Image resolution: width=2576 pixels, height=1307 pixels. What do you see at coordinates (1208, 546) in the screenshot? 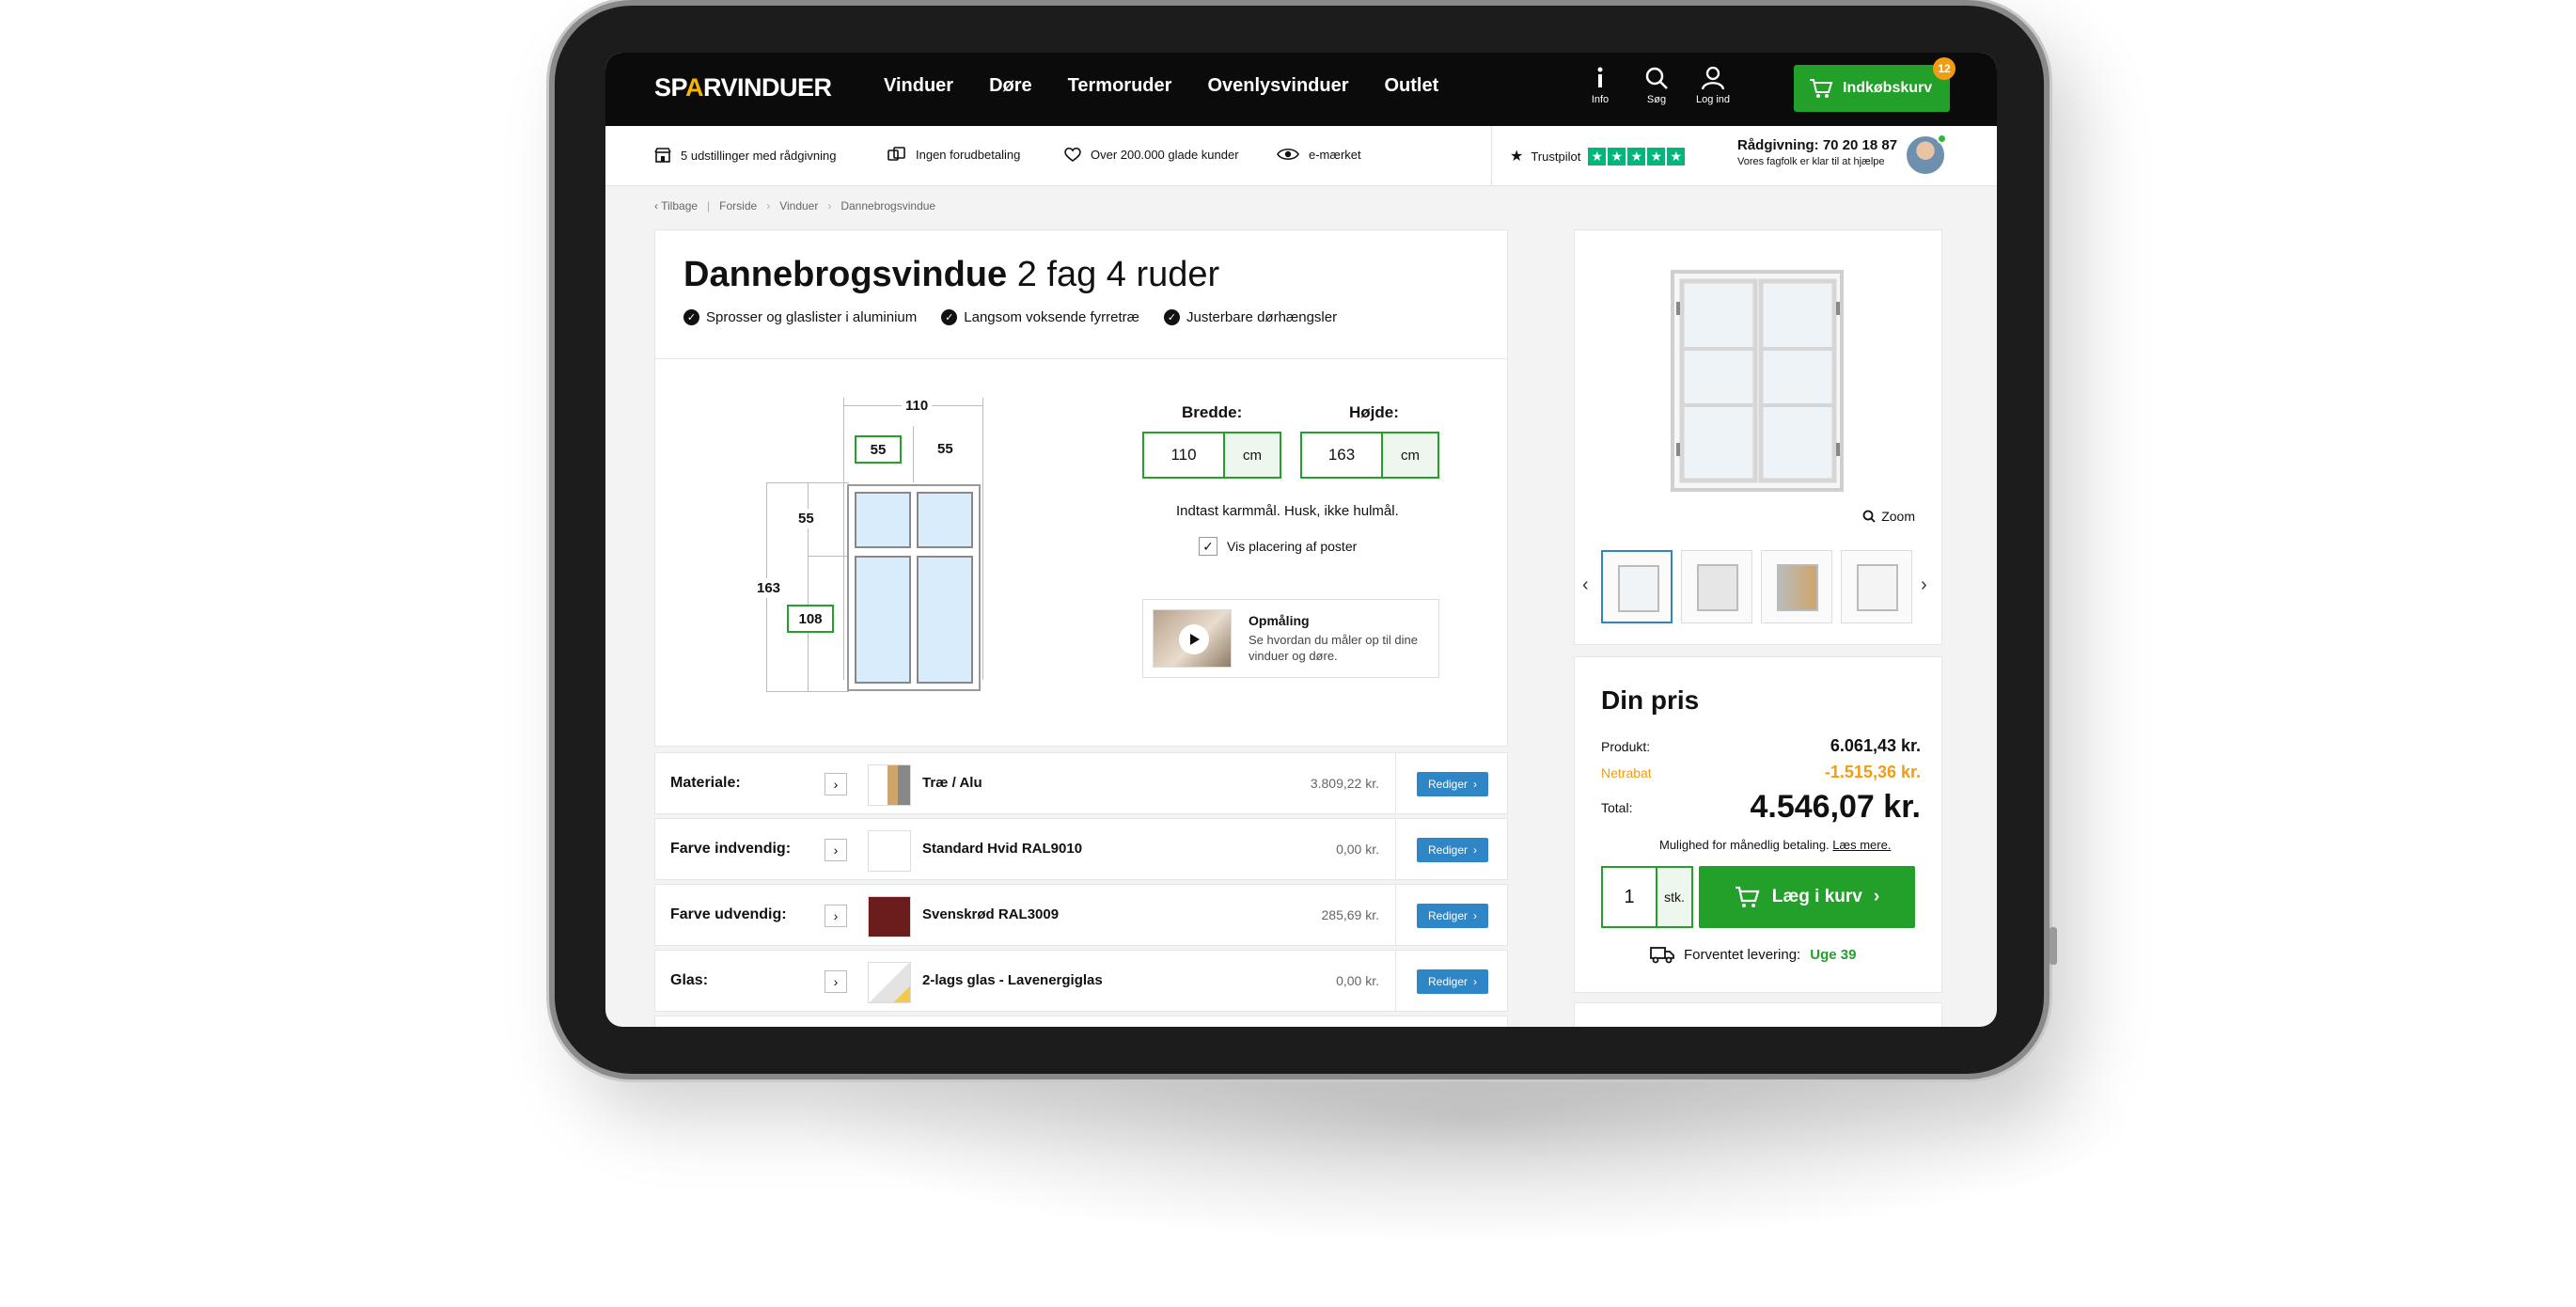
I see `checkbox: ✓` at bounding box center [1208, 546].